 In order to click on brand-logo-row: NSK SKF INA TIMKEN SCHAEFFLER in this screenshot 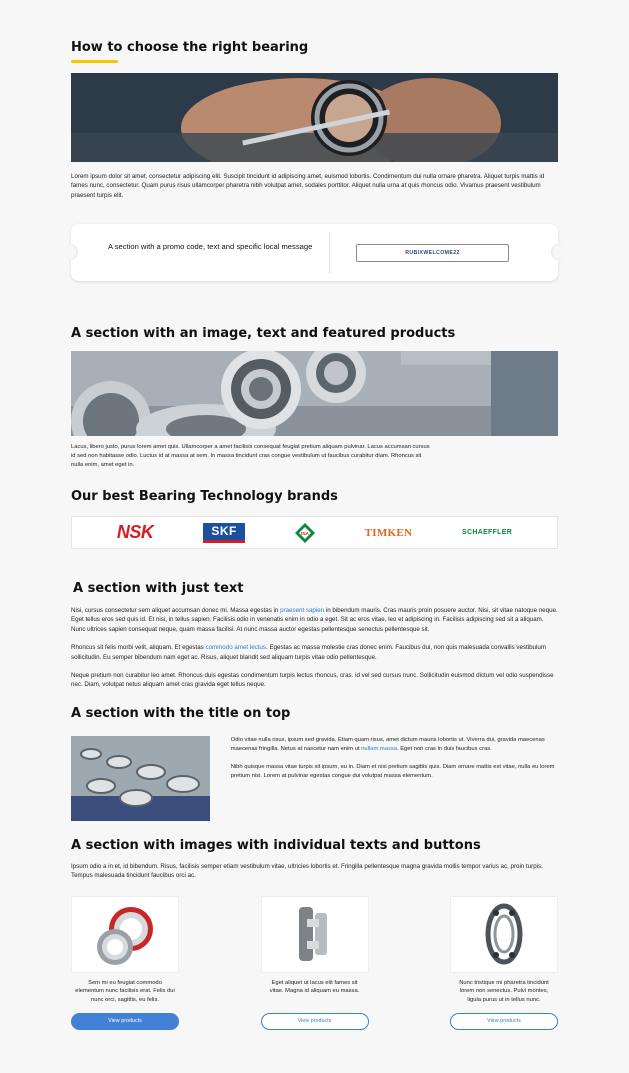, I will do `click(314, 532)`.